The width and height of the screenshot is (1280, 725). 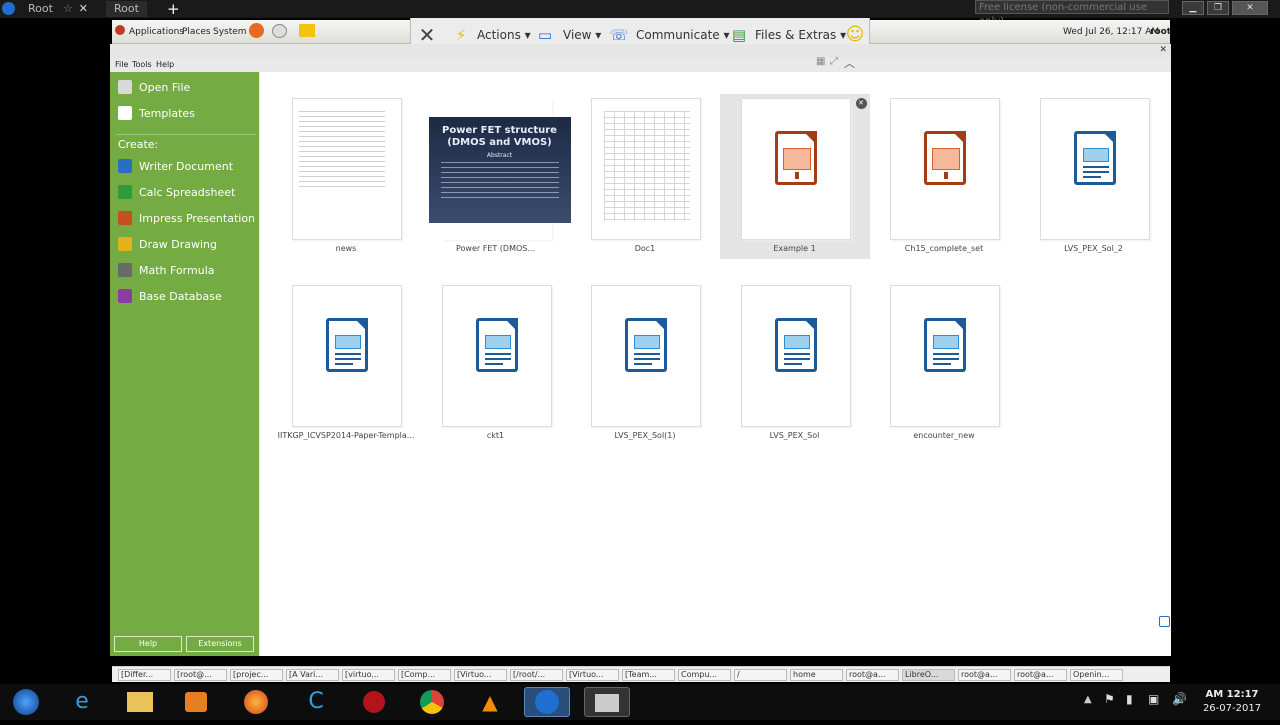 I want to click on panel-user: root, so click(x=1160, y=32).